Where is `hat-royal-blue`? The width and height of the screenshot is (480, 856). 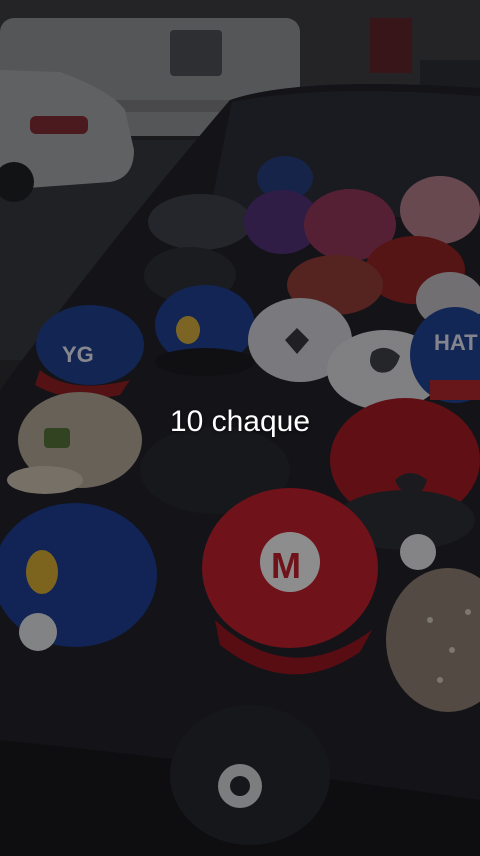 hat-royal-blue is located at coordinates (205, 330).